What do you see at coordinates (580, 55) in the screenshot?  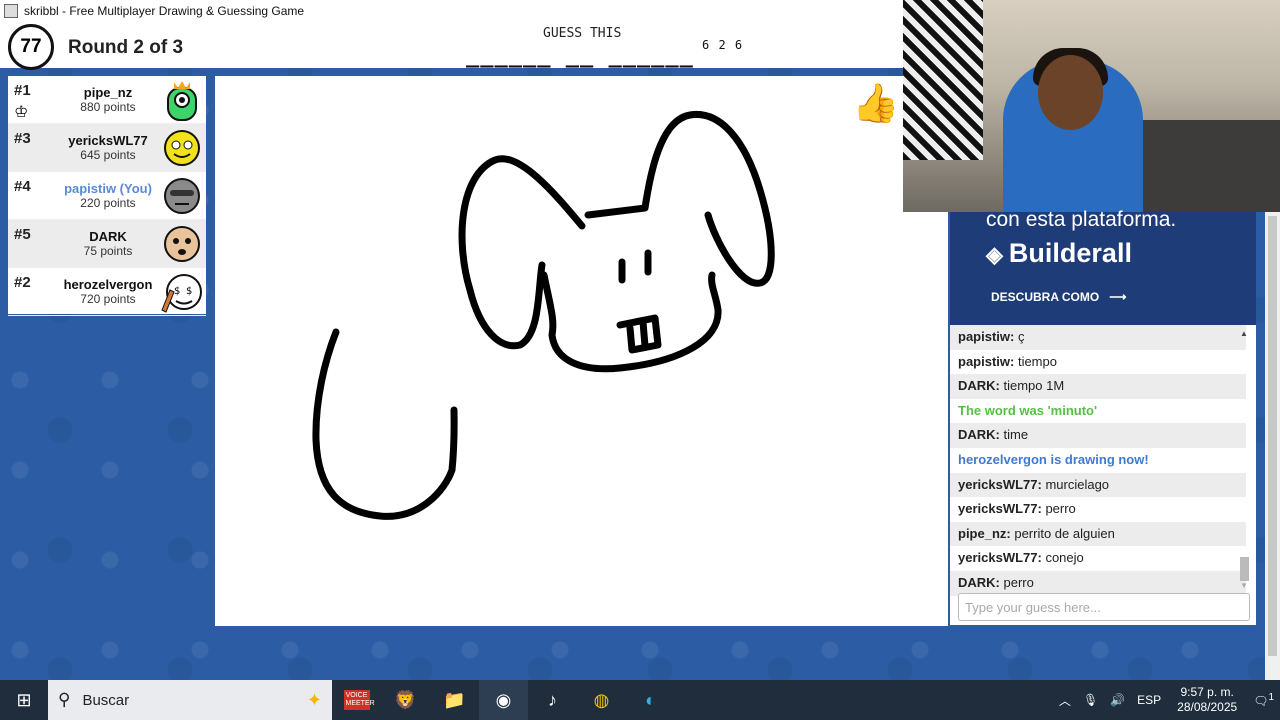 I see `word-hint: ______ __ ______` at bounding box center [580, 55].